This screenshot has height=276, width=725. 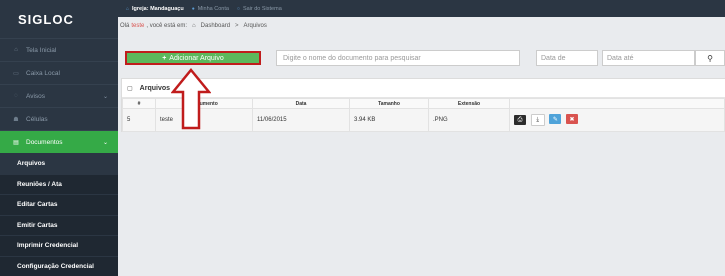 What do you see at coordinates (255, 26) in the screenshot?
I see `breadcrumb-current: Arquivos` at bounding box center [255, 26].